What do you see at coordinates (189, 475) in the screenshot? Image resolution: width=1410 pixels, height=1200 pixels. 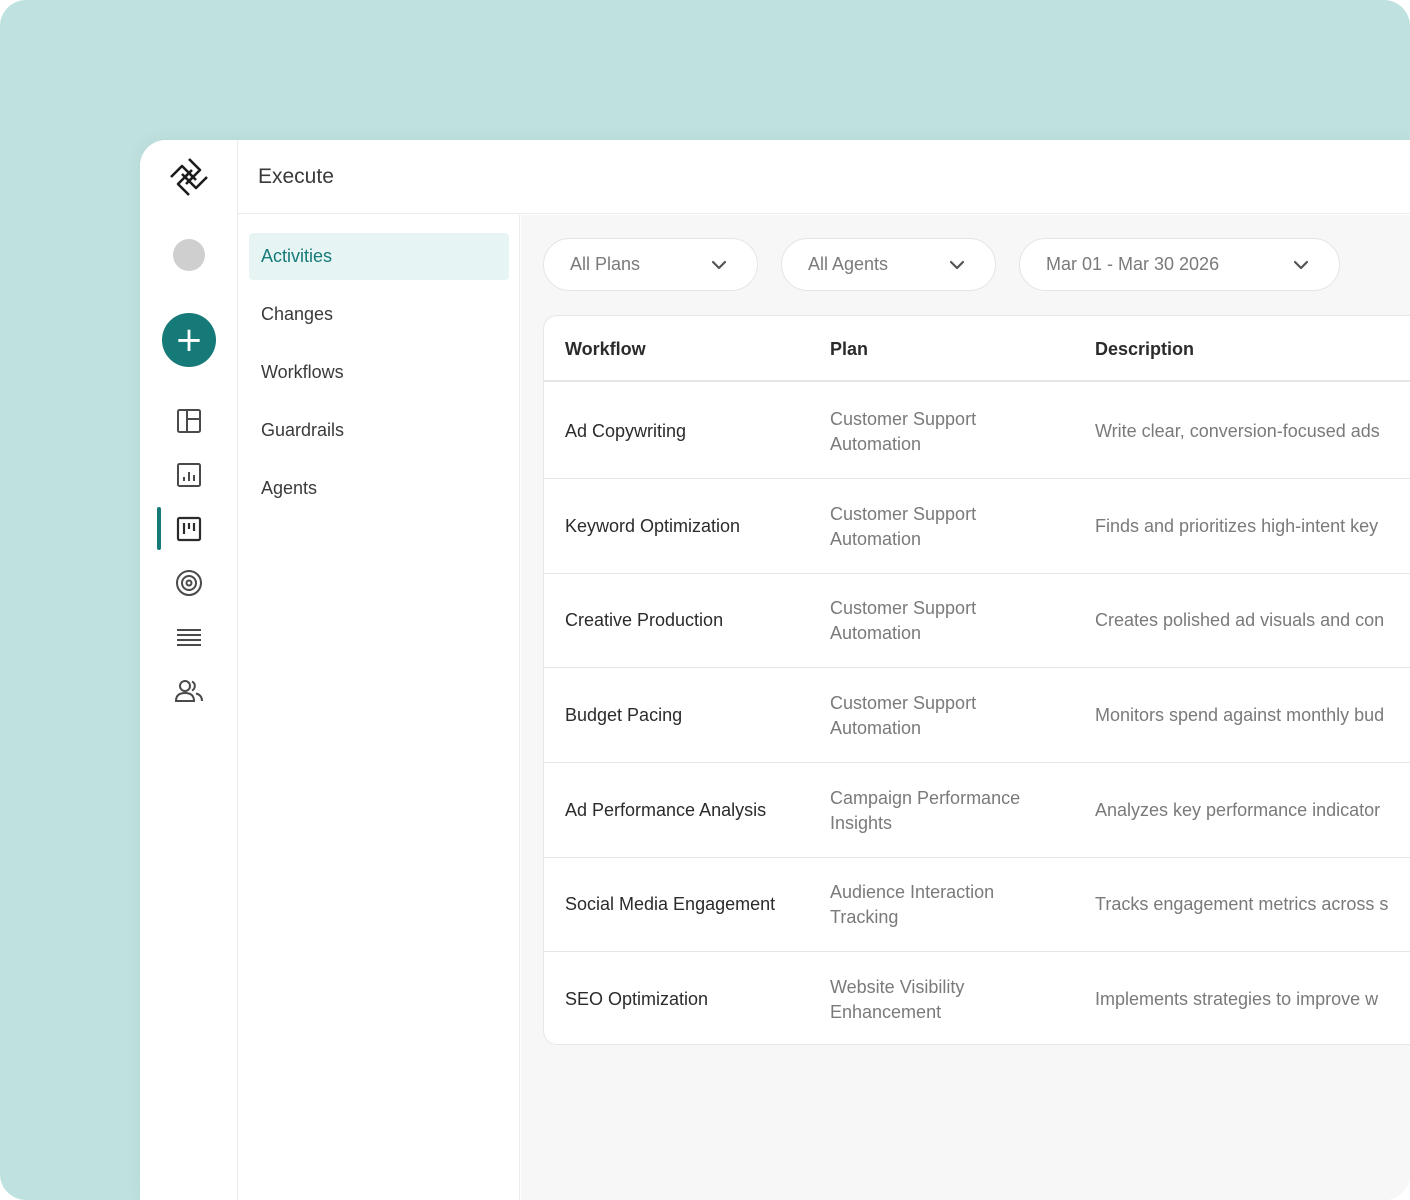 I see `chart-icon` at bounding box center [189, 475].